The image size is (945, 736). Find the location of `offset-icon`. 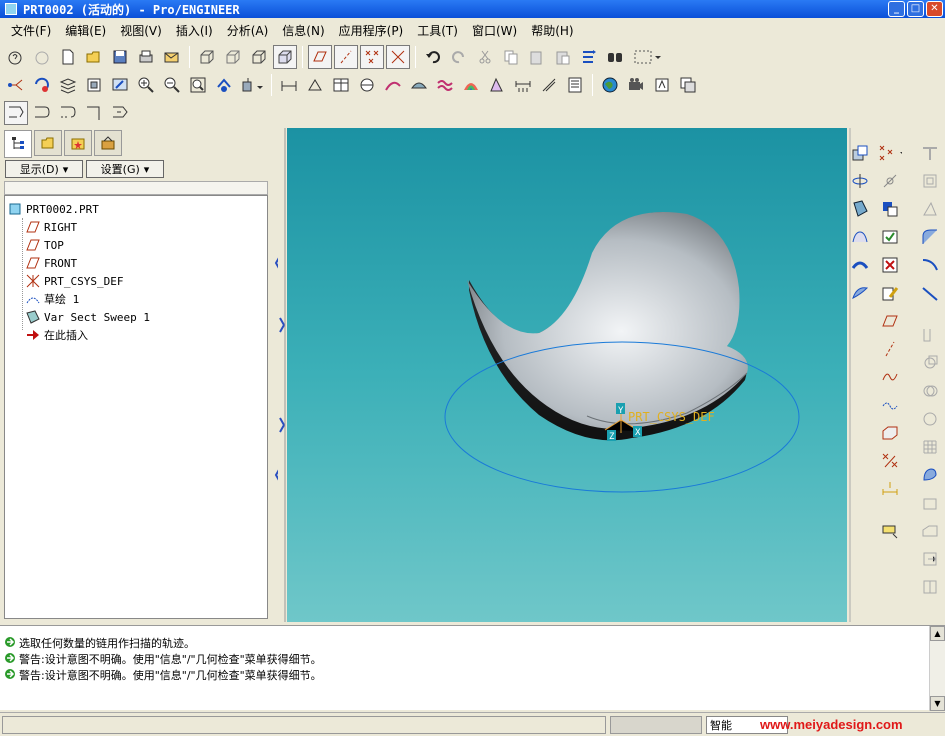

offset-icon is located at coordinates (930, 391).